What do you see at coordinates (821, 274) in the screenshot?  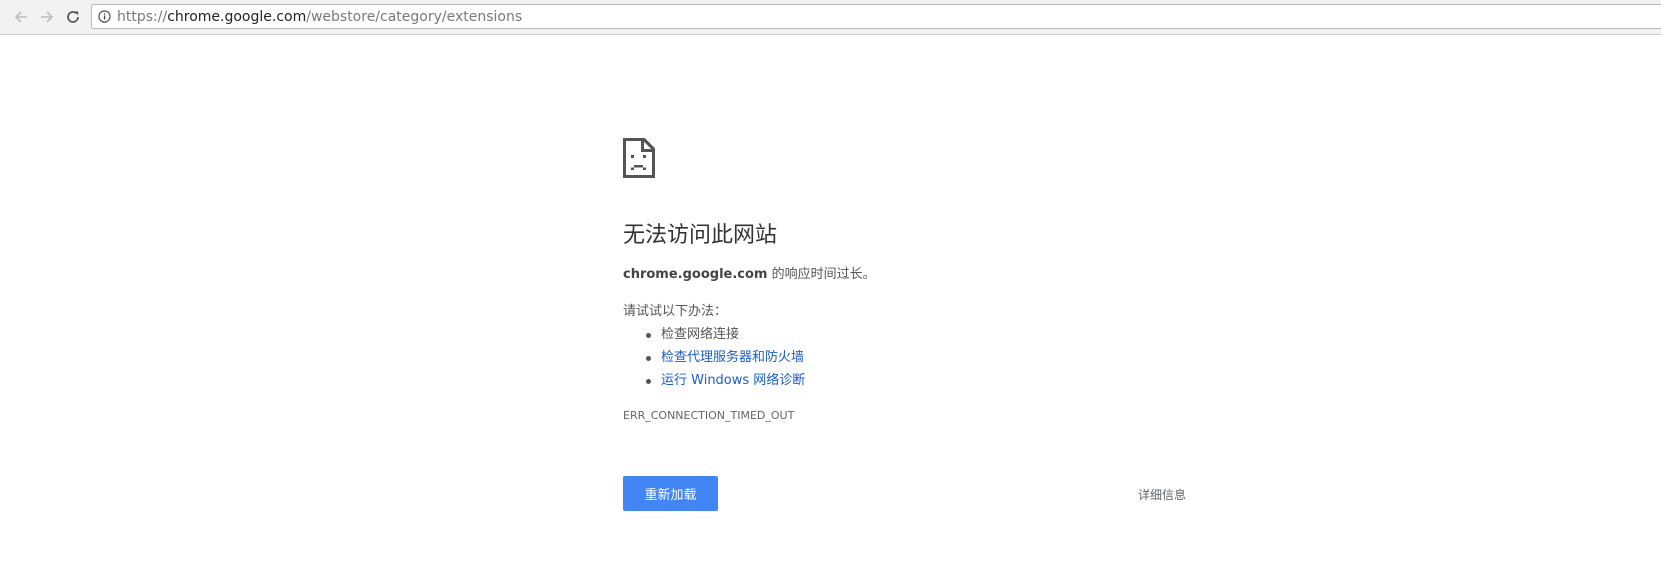 I see `summary-text: 的响应时间过长。` at bounding box center [821, 274].